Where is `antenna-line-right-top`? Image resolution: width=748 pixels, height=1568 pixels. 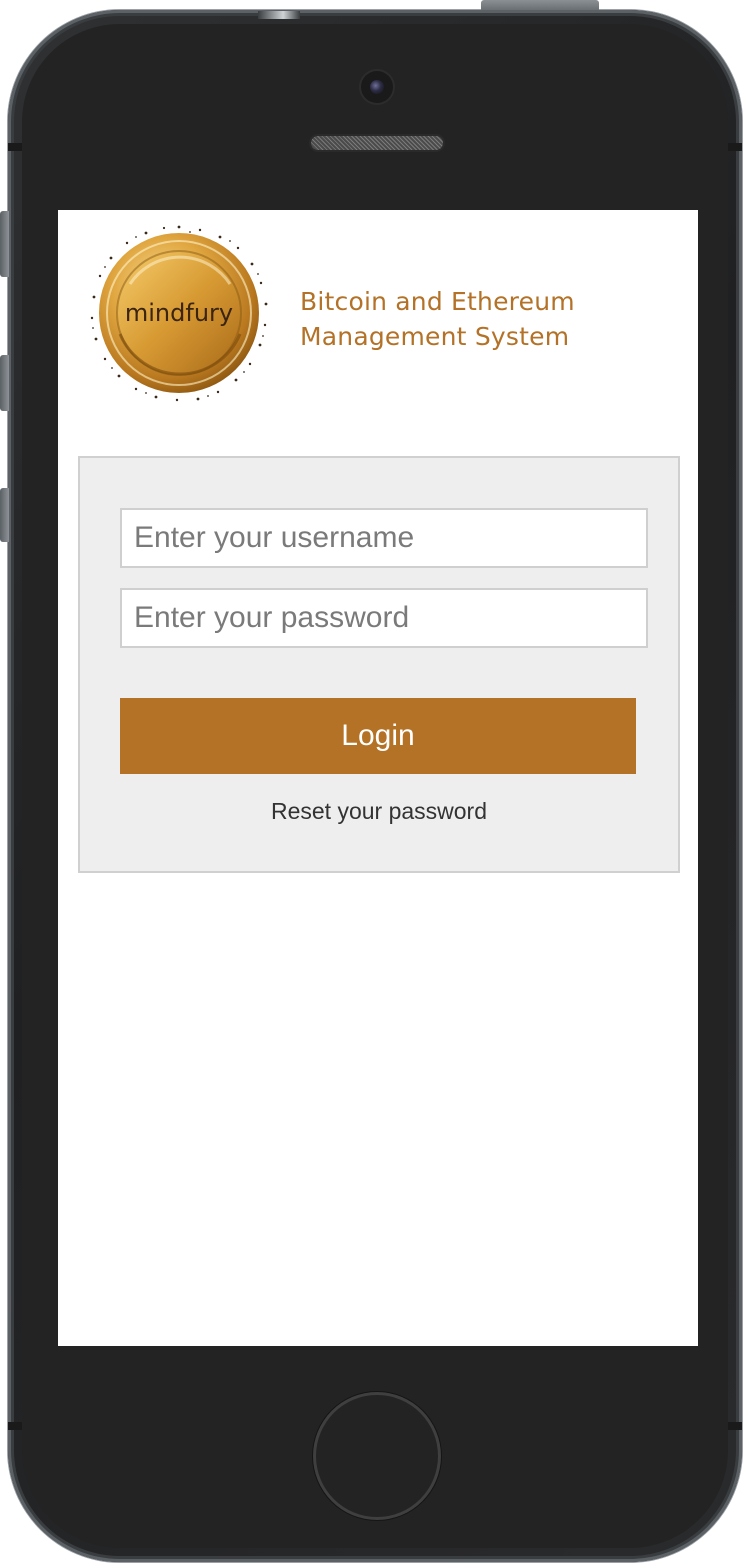
antenna-line-right-top is located at coordinates (735, 147).